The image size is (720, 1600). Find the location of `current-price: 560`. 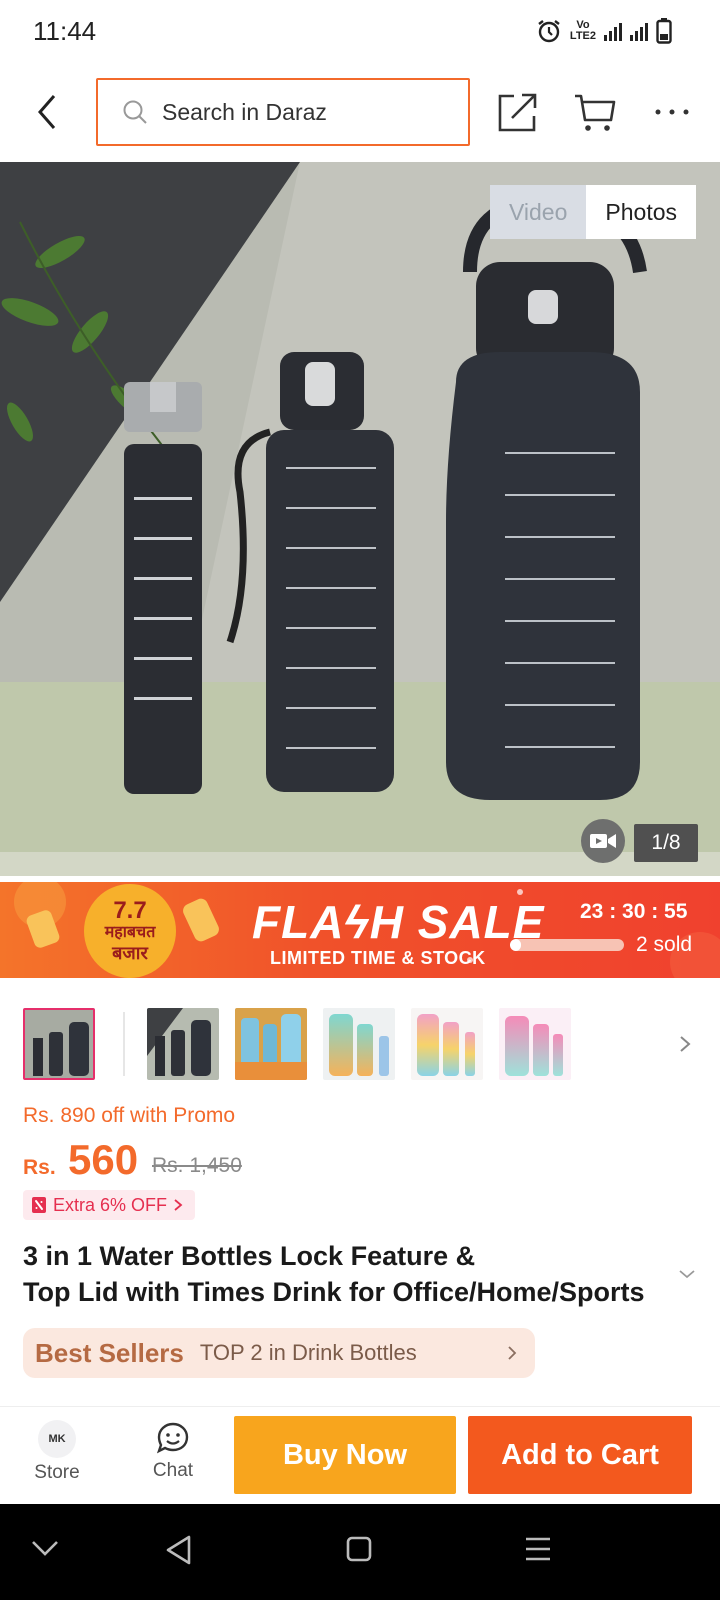

current-price: 560 is located at coordinates (103, 1159).